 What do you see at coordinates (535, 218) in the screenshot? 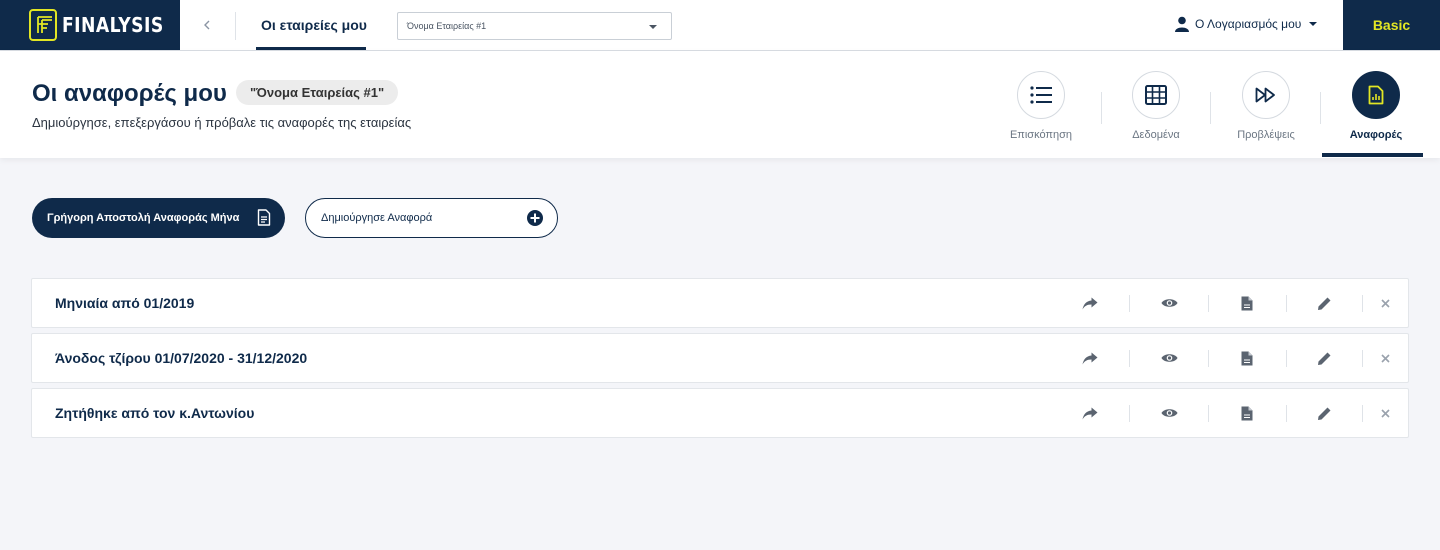
I see `plus-circle-icon` at bounding box center [535, 218].